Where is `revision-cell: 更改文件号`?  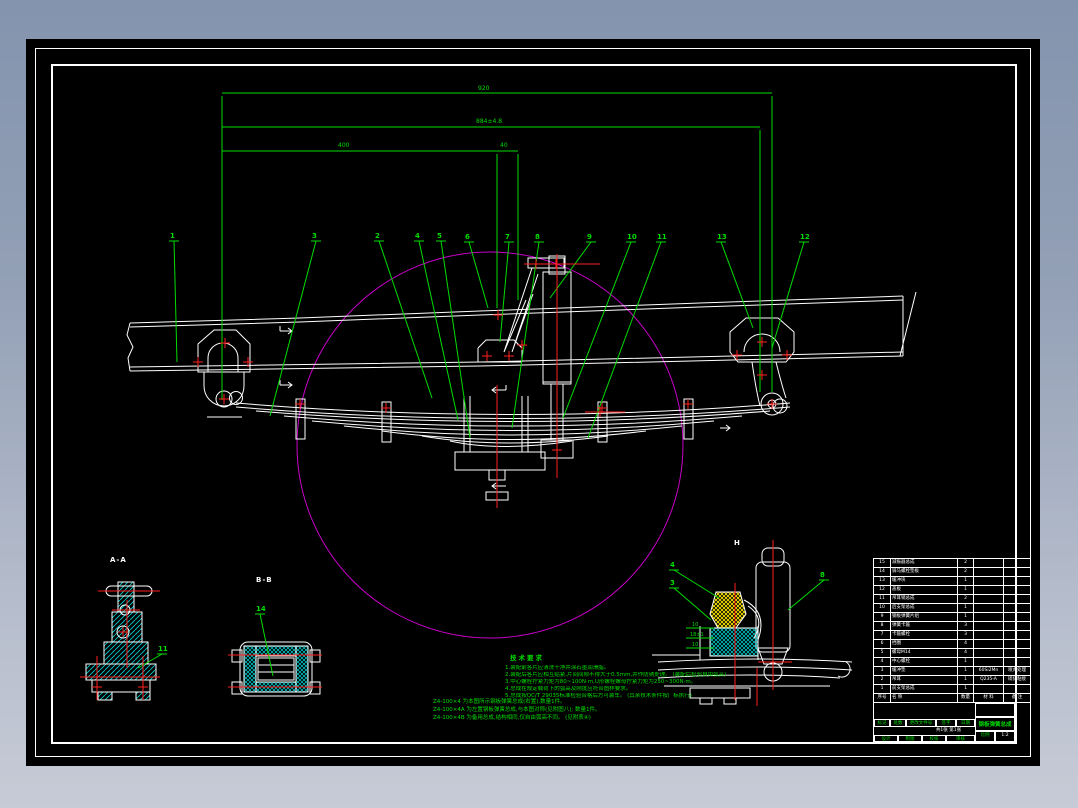 revision-cell: 更改文件号 is located at coordinates (921, 723).